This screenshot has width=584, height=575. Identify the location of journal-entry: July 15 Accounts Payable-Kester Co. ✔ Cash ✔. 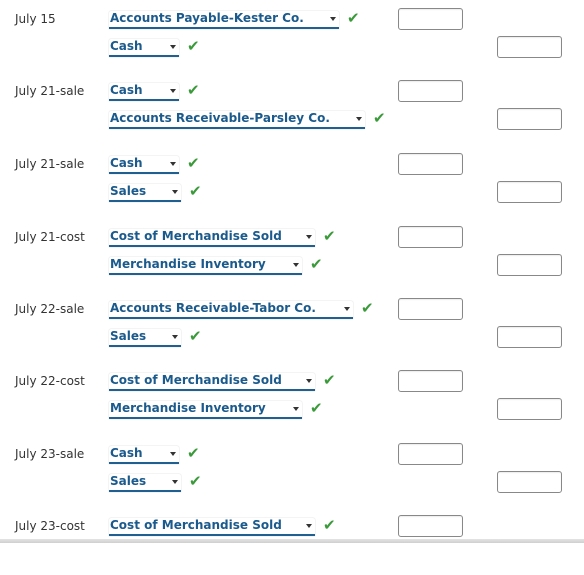
(292, 38).